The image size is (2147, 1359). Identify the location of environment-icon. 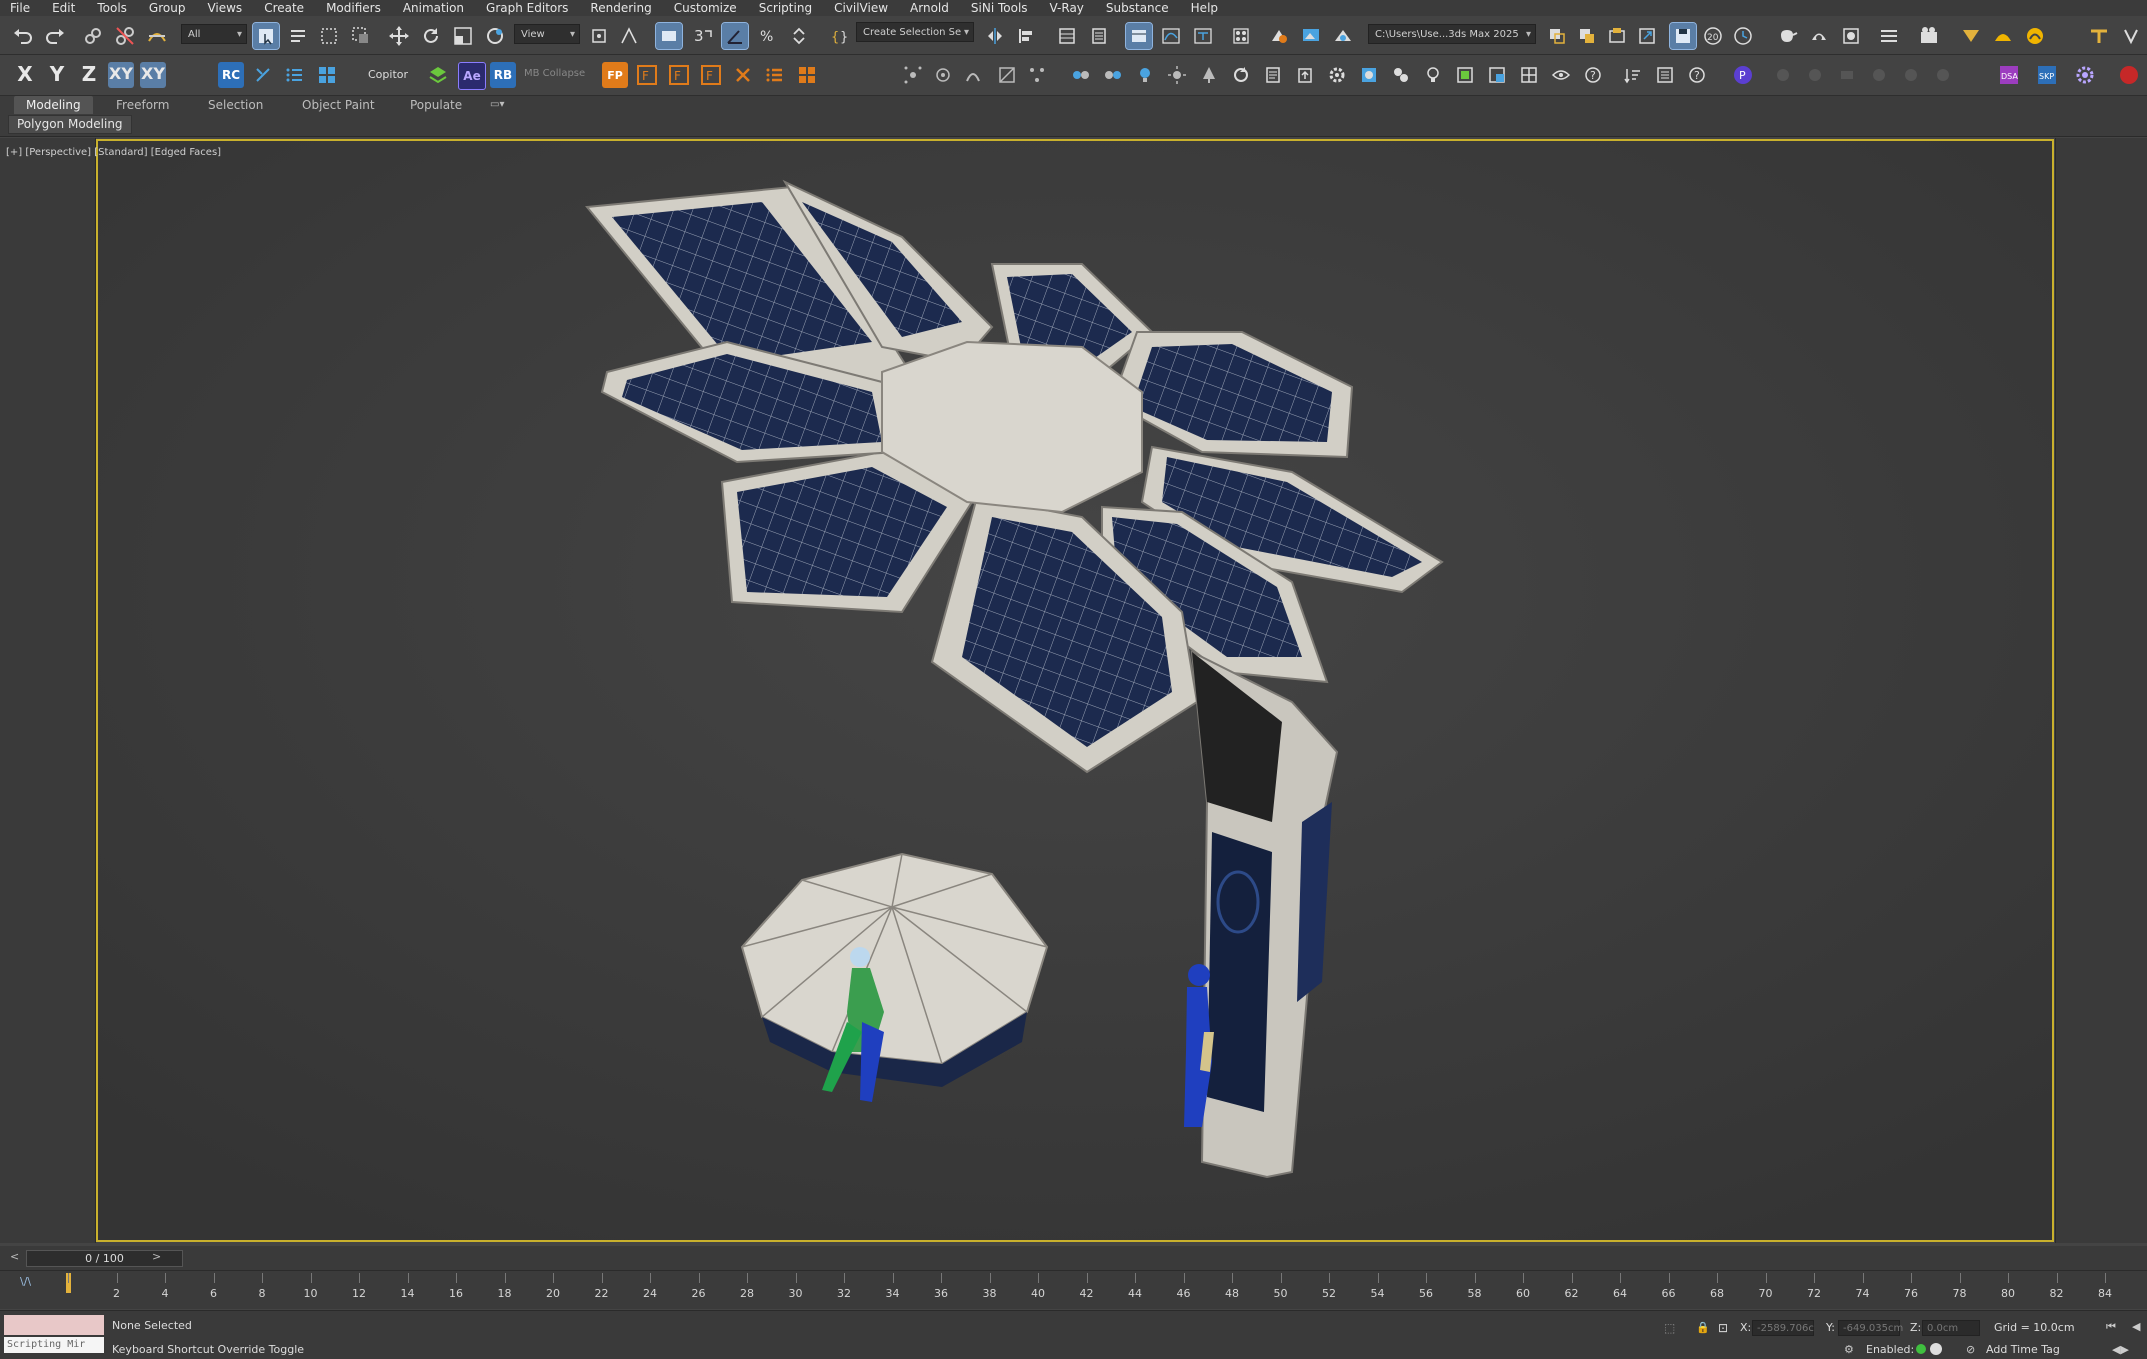
(1851, 36).